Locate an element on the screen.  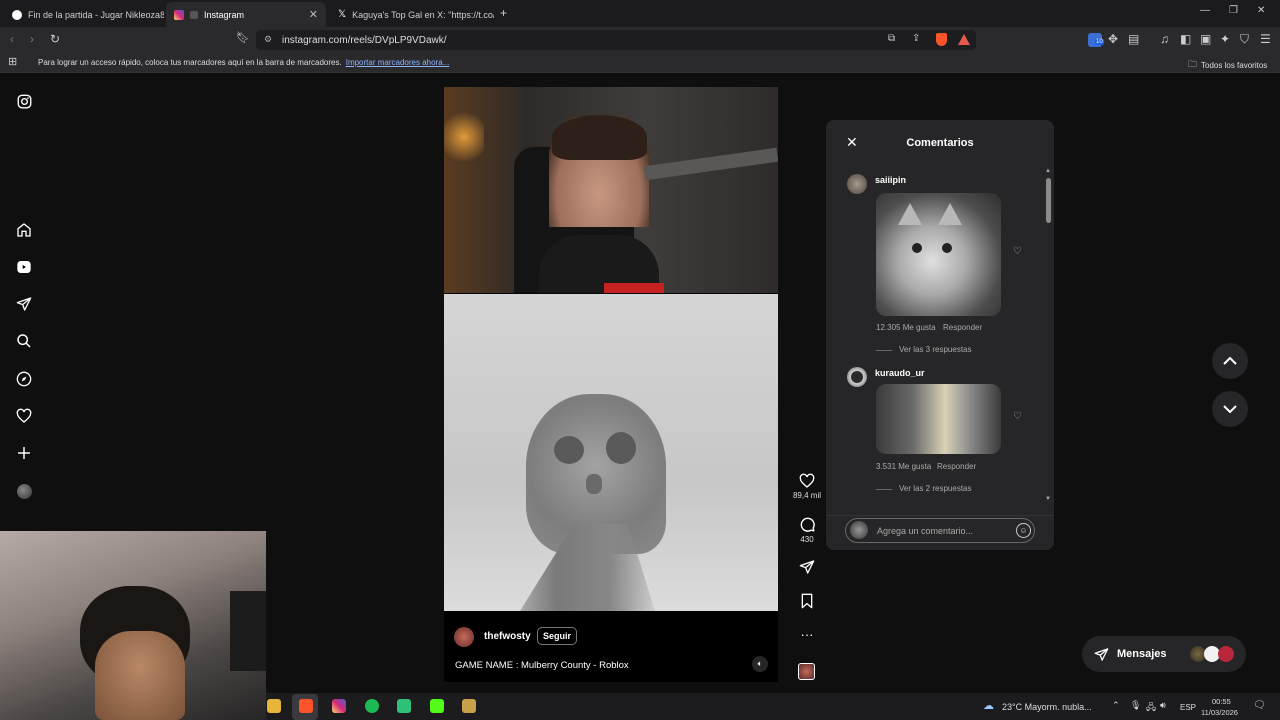
site-info-icon: ⚙ is located at coordinates (268, 39).